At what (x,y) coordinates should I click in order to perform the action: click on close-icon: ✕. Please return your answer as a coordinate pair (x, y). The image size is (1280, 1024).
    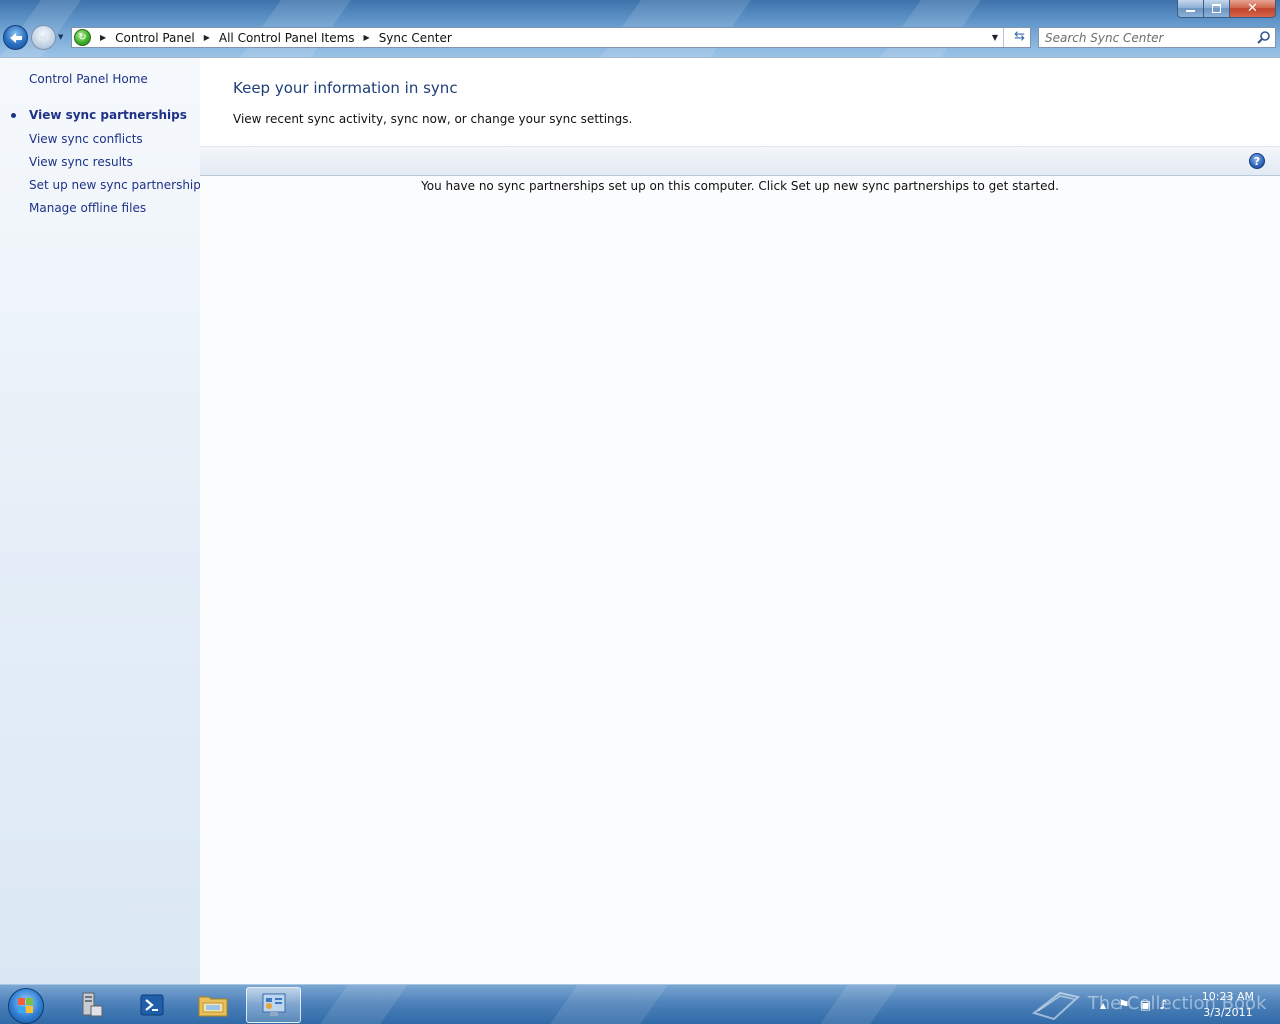
    Looking at the image, I should click on (1252, 8).